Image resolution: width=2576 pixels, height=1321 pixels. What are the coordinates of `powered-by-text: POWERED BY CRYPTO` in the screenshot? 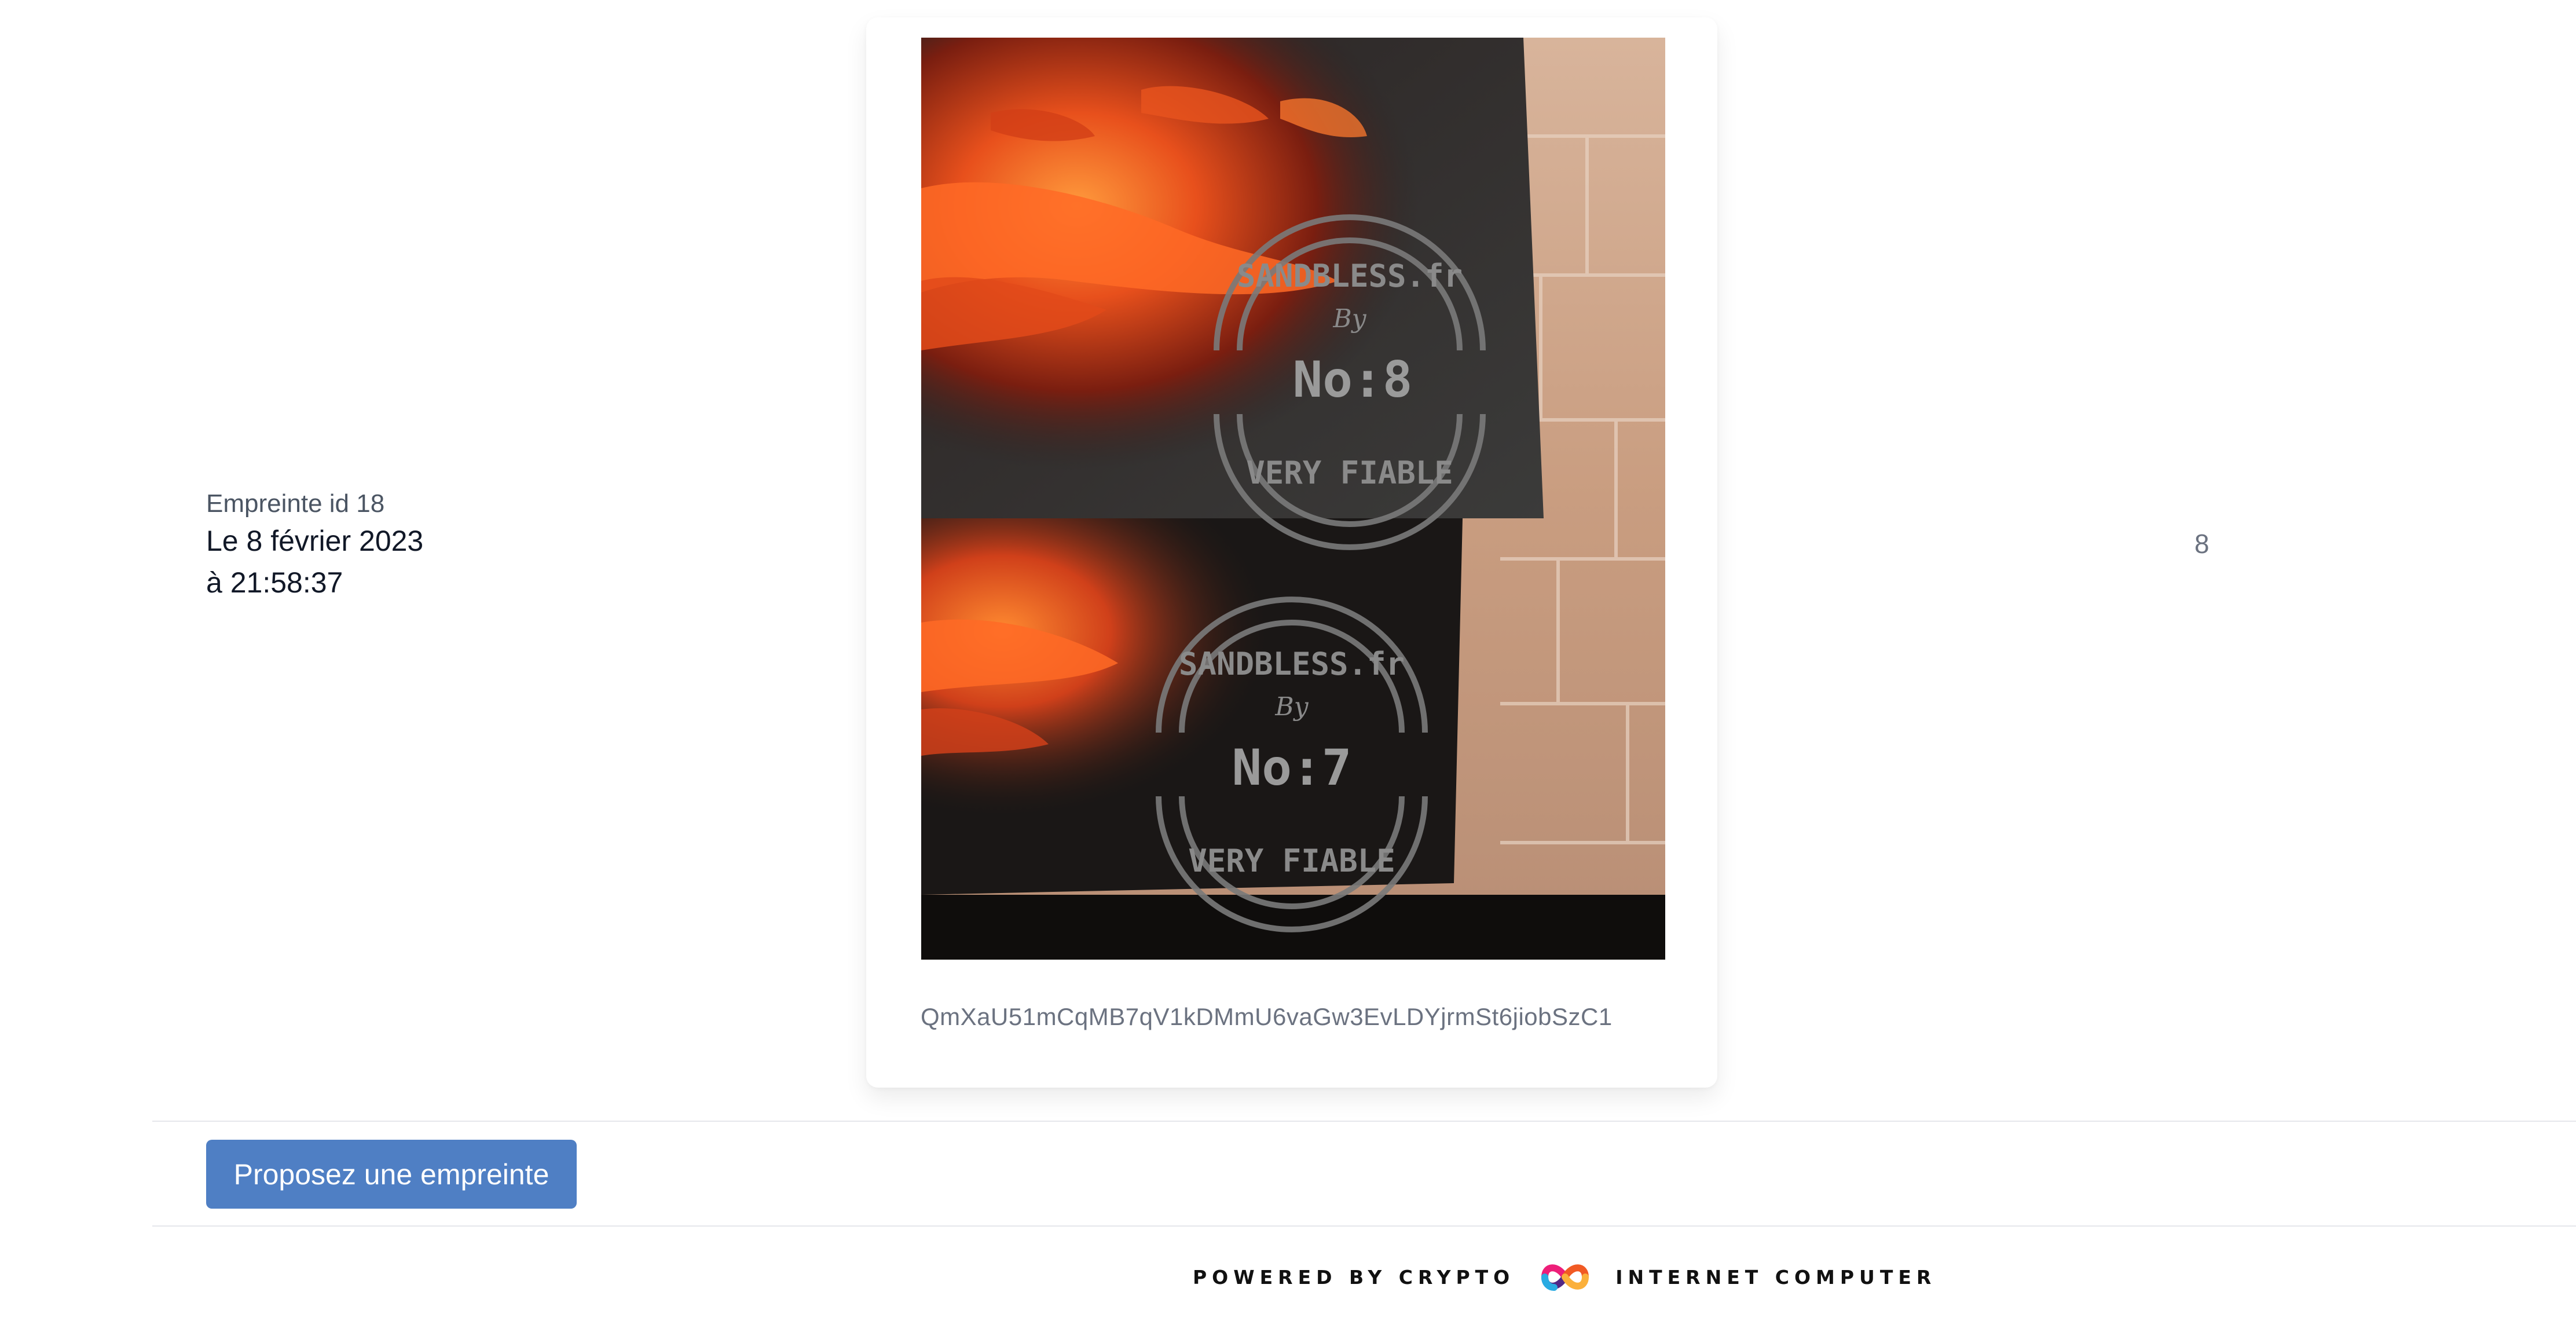 It's located at (1354, 1277).